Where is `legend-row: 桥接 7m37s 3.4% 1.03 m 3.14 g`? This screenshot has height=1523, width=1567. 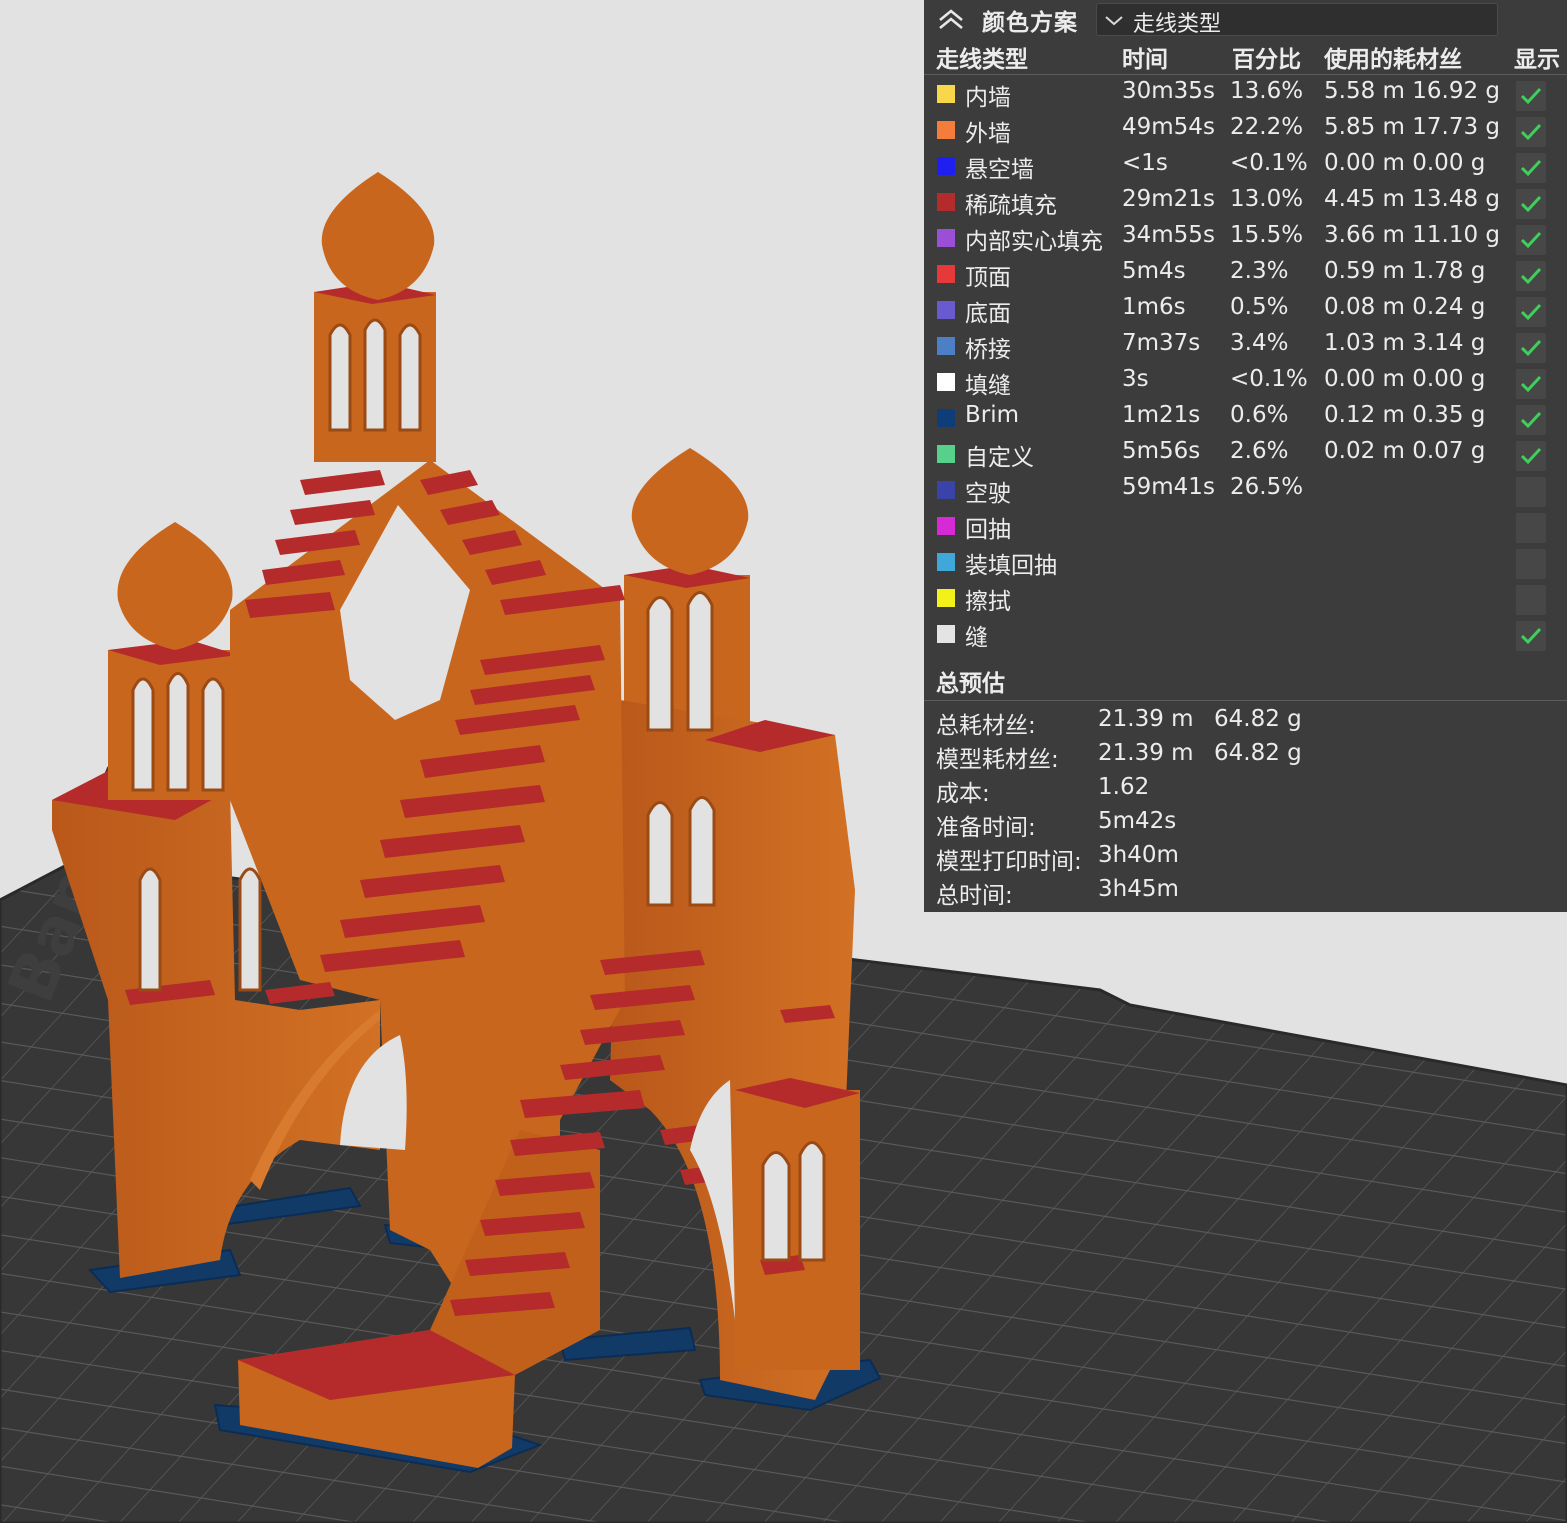
legend-row: 桥接 7m37s 3.4% 1.03 m 3.14 g is located at coordinates (1245, 347).